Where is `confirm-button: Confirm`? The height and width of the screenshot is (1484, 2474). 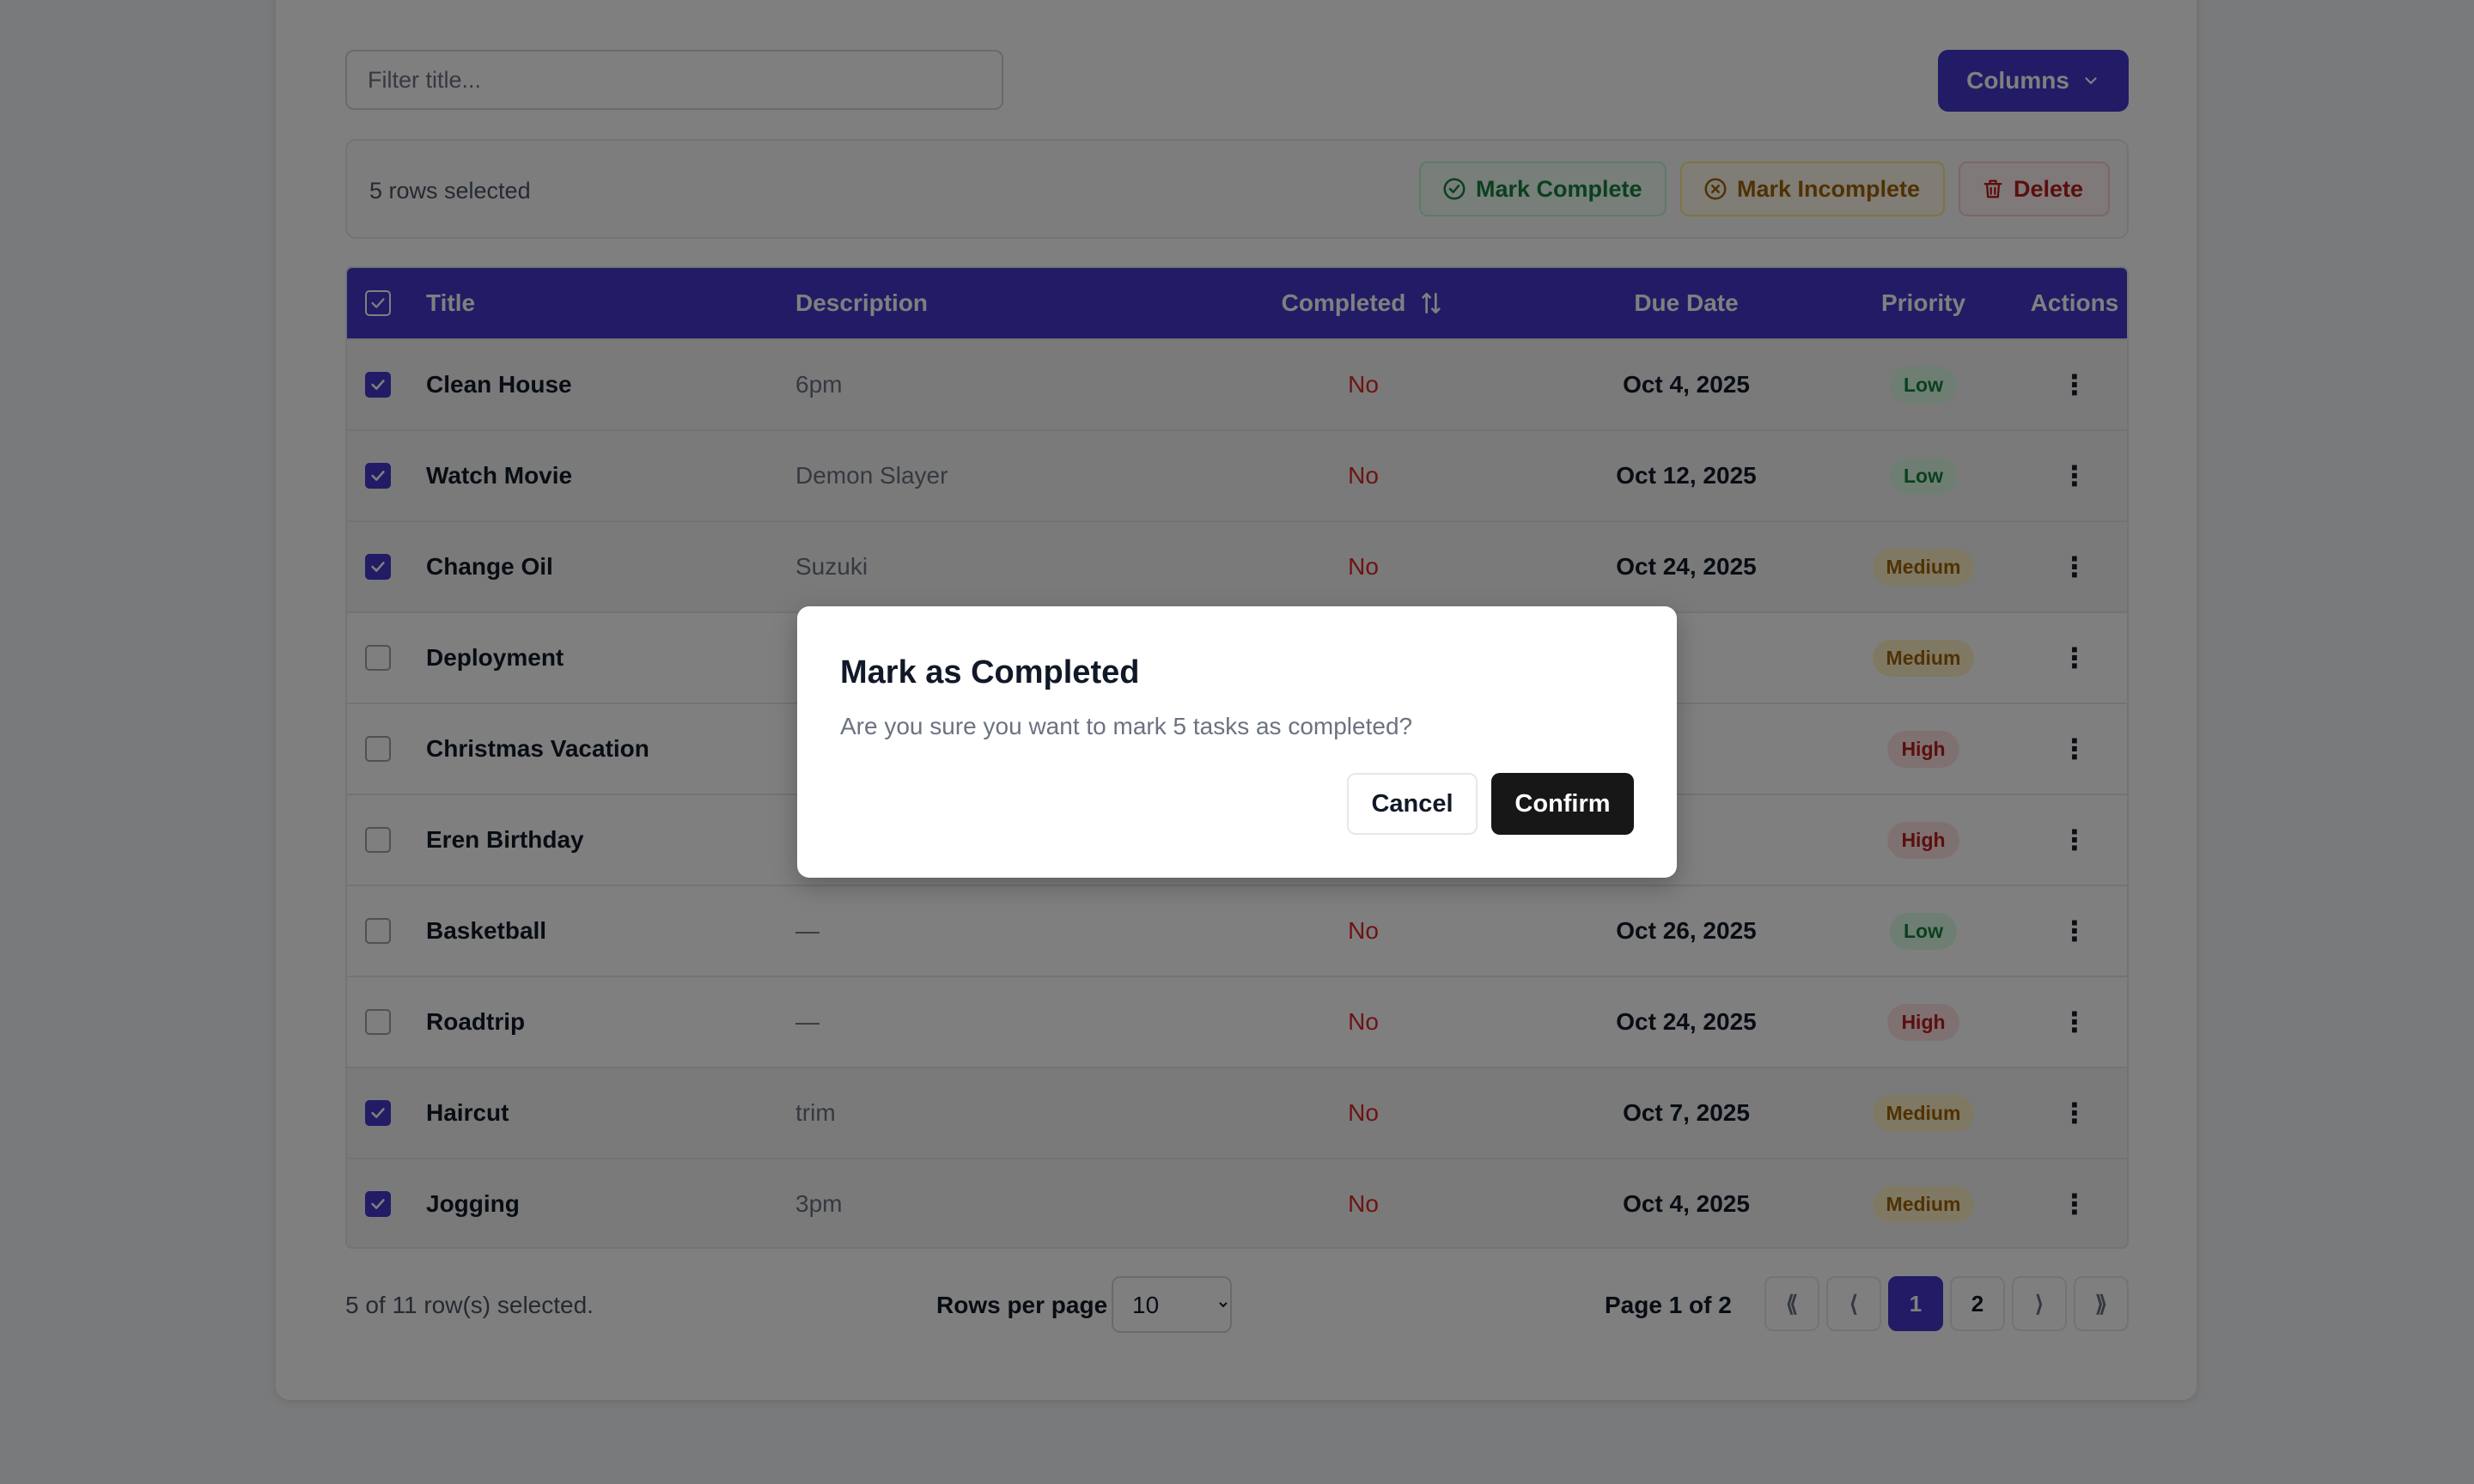 confirm-button: Confirm is located at coordinates (1562, 804).